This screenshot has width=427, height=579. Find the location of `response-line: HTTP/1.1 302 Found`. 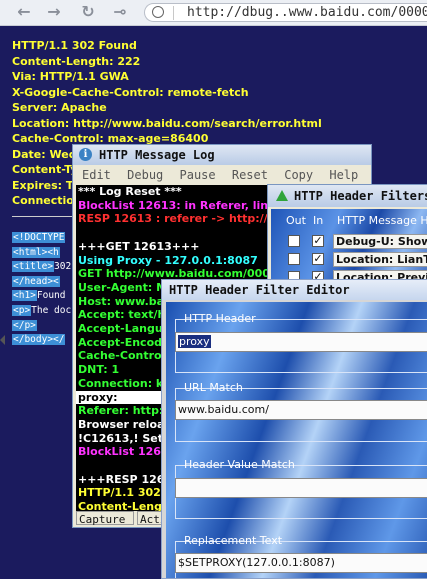

response-line: HTTP/1.1 302 Found is located at coordinates (74, 45).